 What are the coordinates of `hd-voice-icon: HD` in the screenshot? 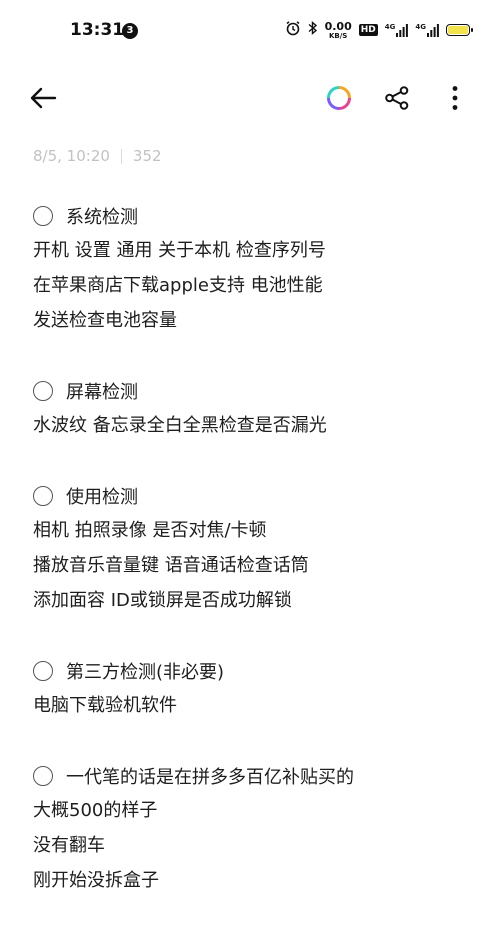 It's located at (368, 30).